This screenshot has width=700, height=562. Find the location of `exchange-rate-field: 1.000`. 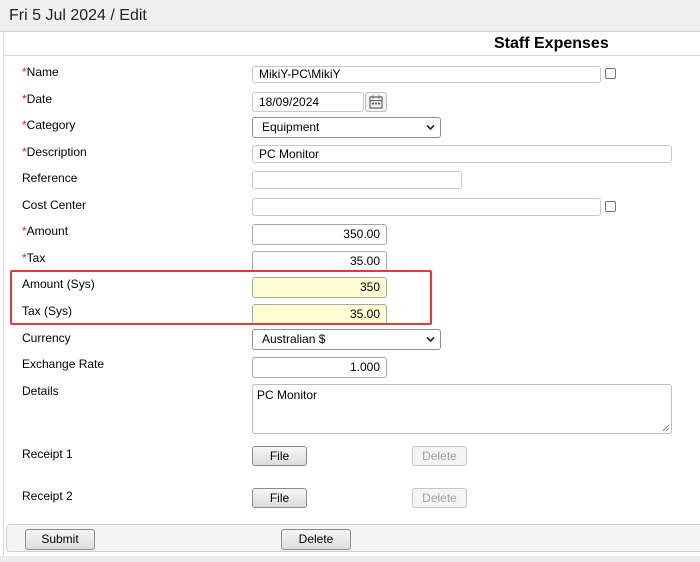

exchange-rate-field: 1.000 is located at coordinates (319, 367).